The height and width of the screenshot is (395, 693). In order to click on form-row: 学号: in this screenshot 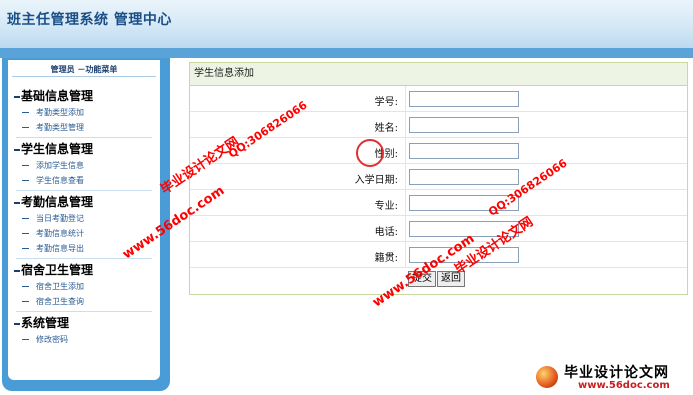, I will do `click(438, 99)`.